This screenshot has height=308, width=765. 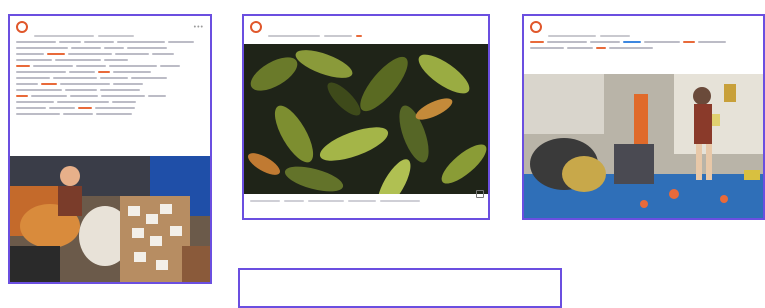 I want to click on post-footer, so click(x=366, y=201).